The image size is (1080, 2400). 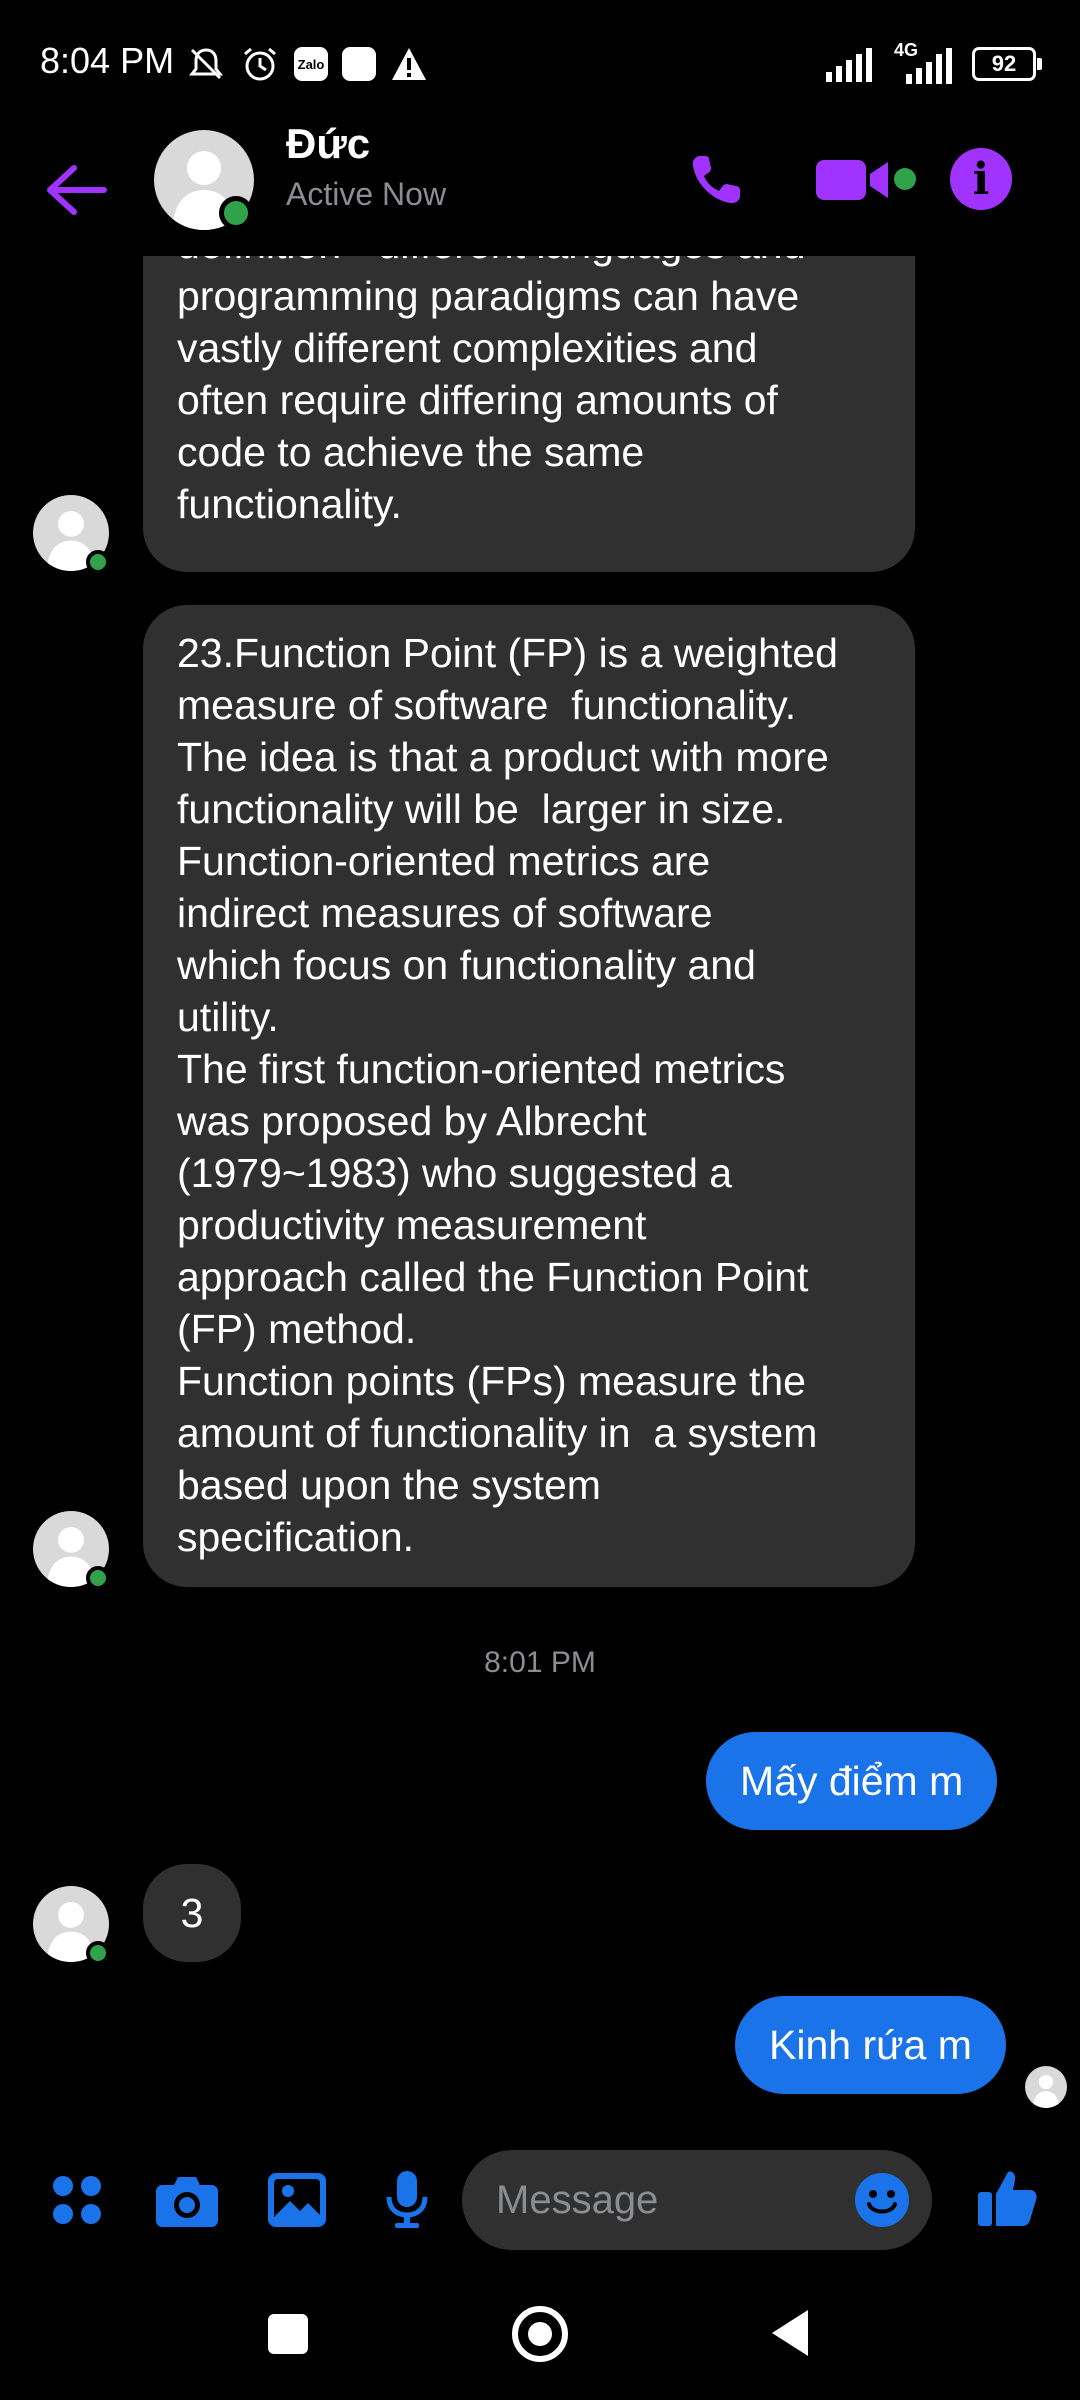 What do you see at coordinates (1008, 2198) in the screenshot?
I see `like-icon` at bounding box center [1008, 2198].